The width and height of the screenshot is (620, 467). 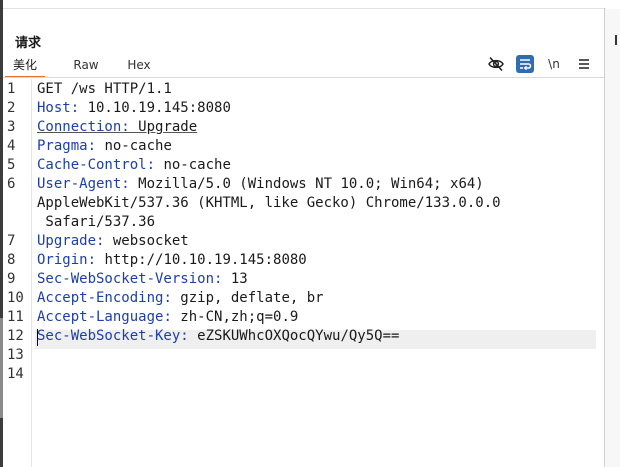 I want to click on header-line-upgrade: Upgrade: websocket, so click(x=113, y=241).